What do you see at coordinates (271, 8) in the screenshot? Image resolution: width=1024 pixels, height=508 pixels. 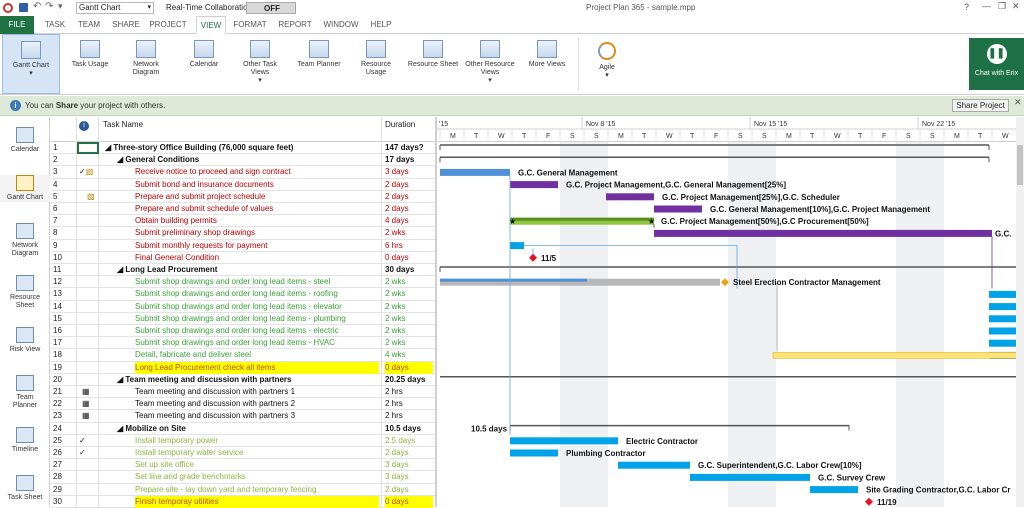 I see `collab-toggle: OFF` at bounding box center [271, 8].